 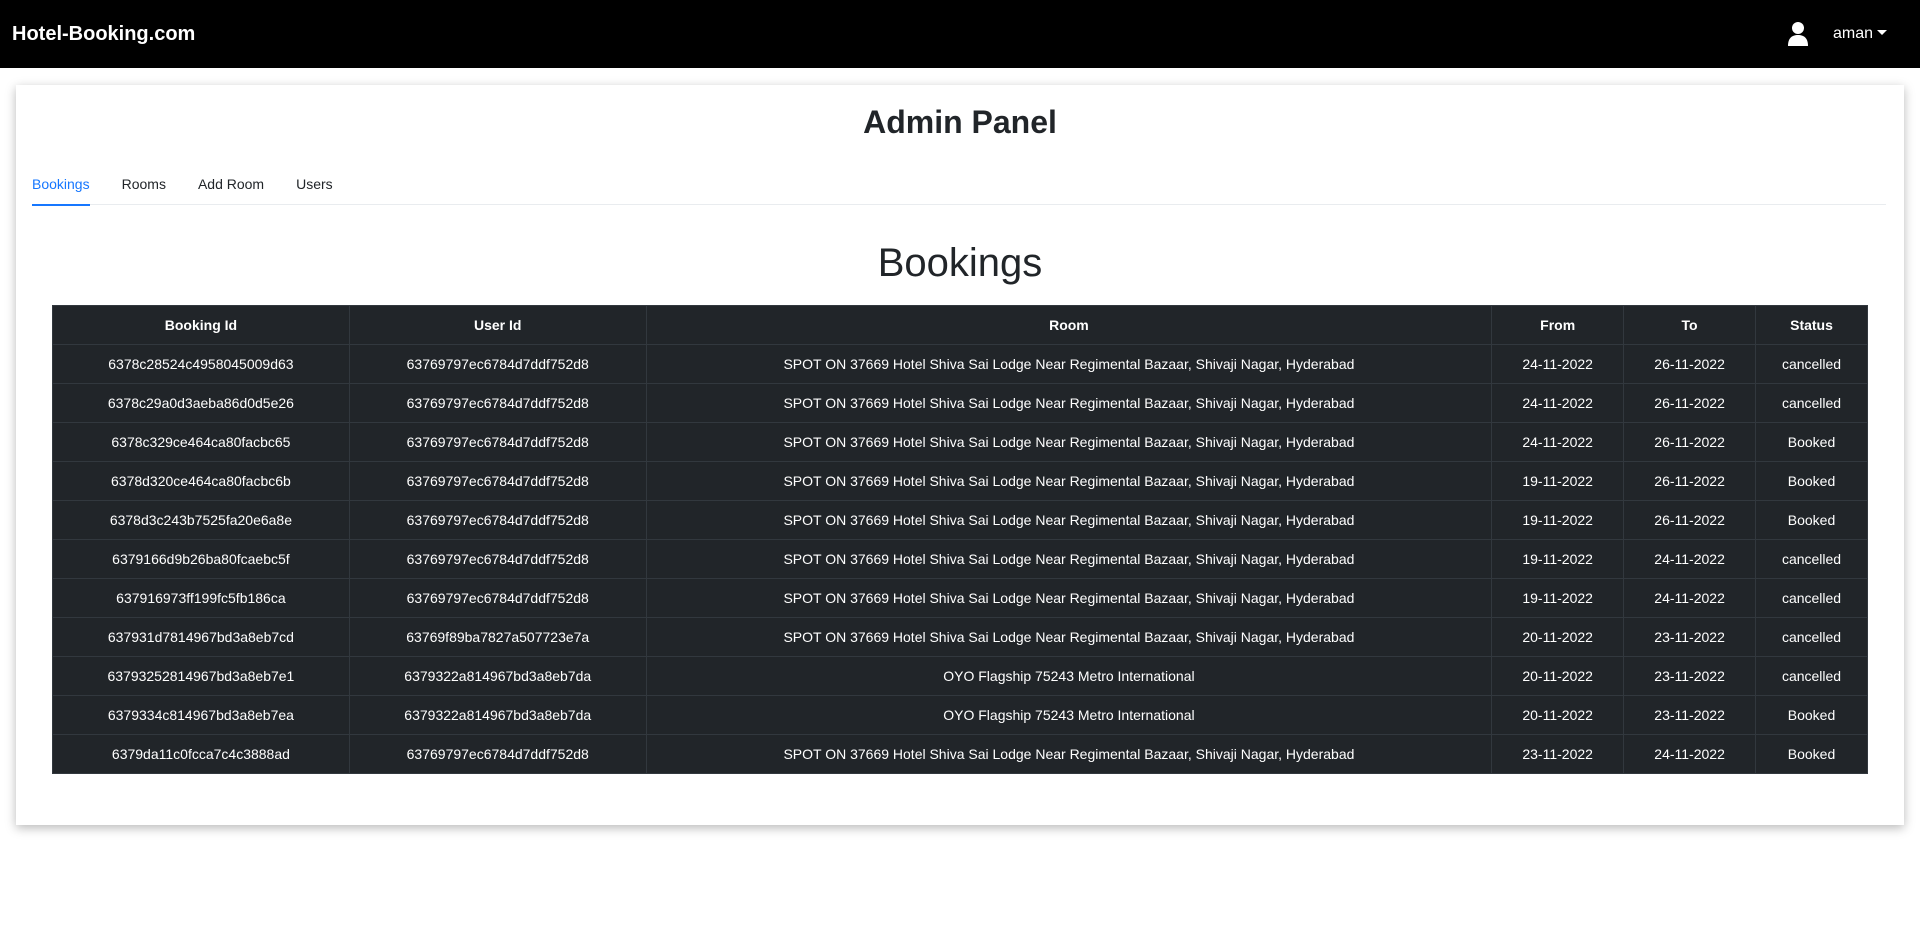 What do you see at coordinates (201, 325) in the screenshot?
I see `column-header-booking-id: Booking Id` at bounding box center [201, 325].